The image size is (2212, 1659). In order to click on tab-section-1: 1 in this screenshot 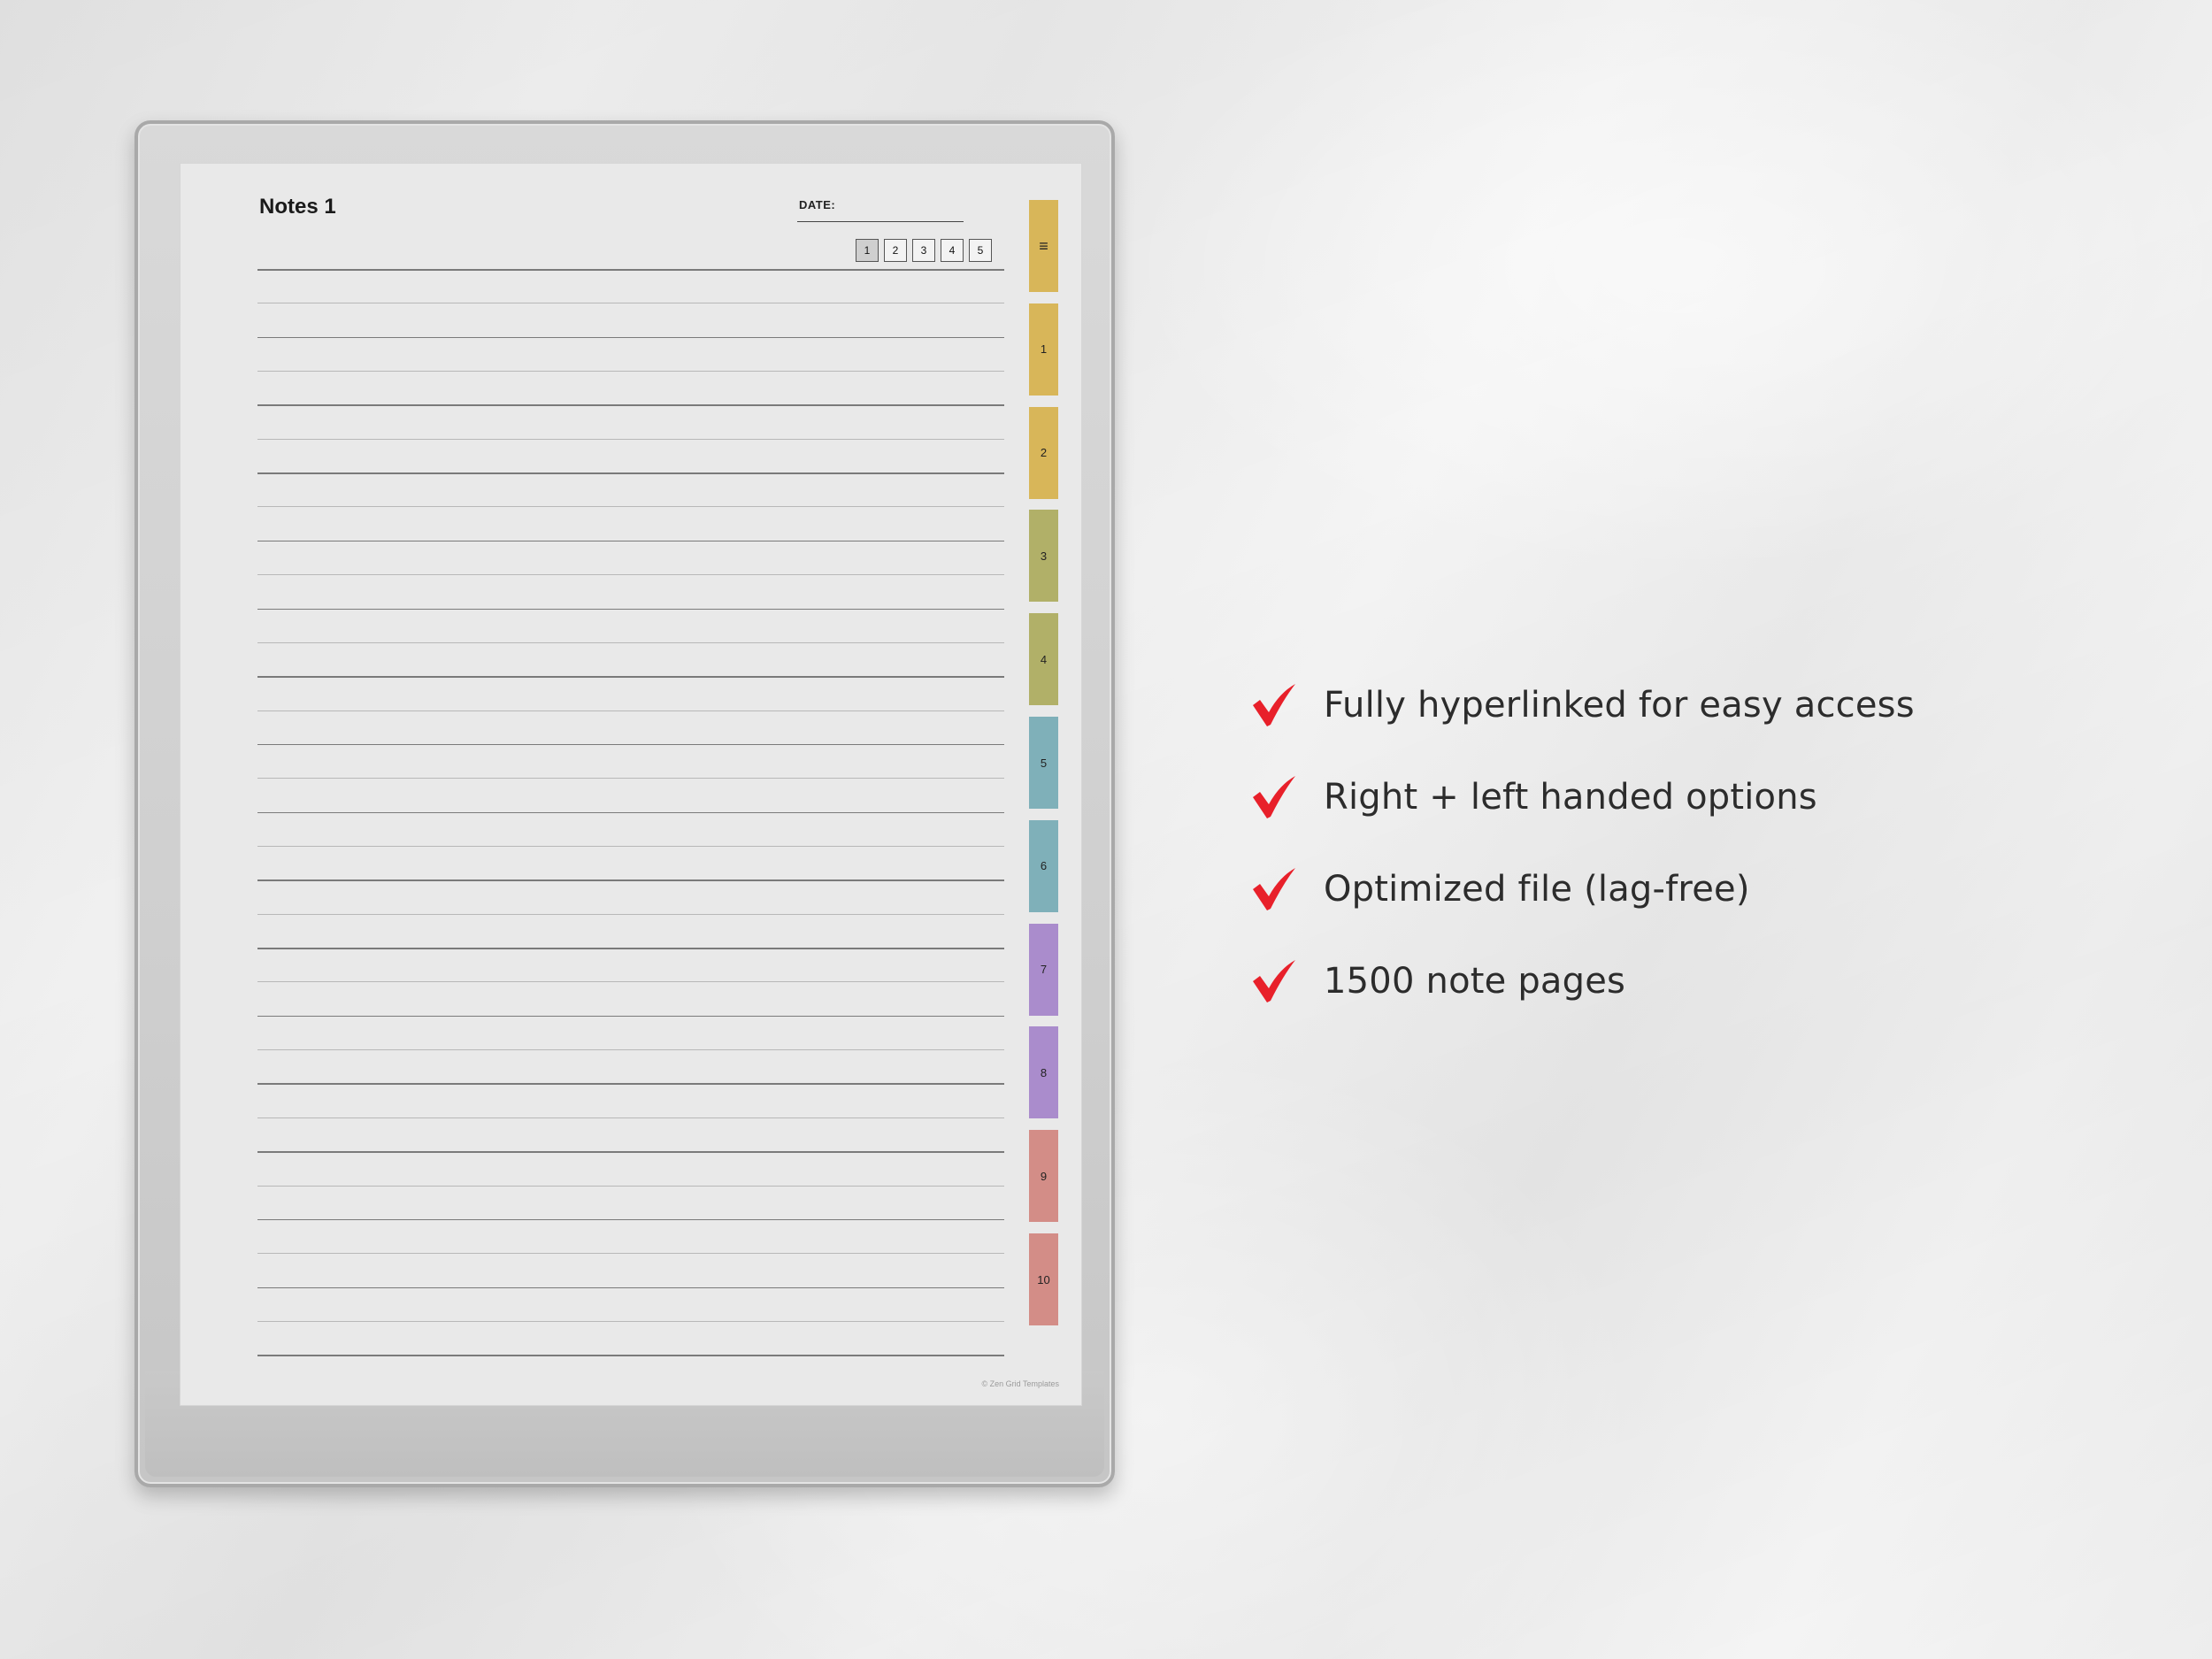, I will do `click(1043, 350)`.